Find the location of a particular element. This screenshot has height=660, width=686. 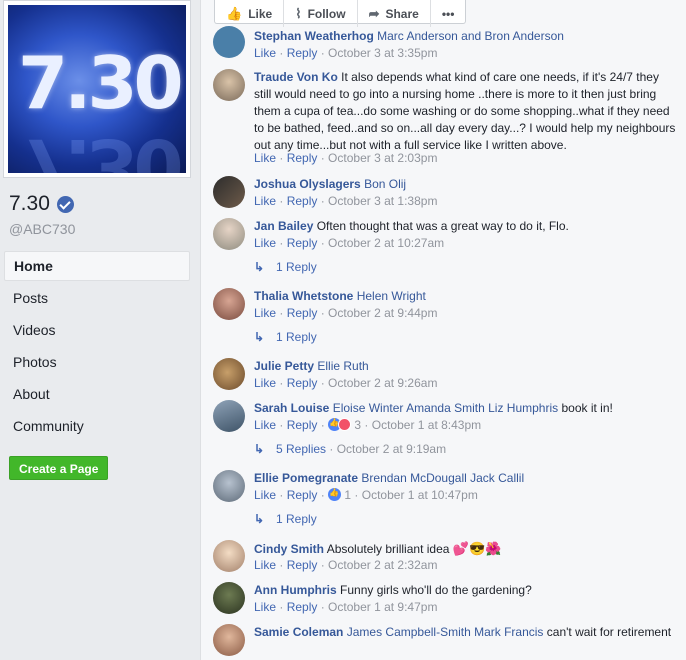

comment-author: Cindy Smith is located at coordinates (289, 549).